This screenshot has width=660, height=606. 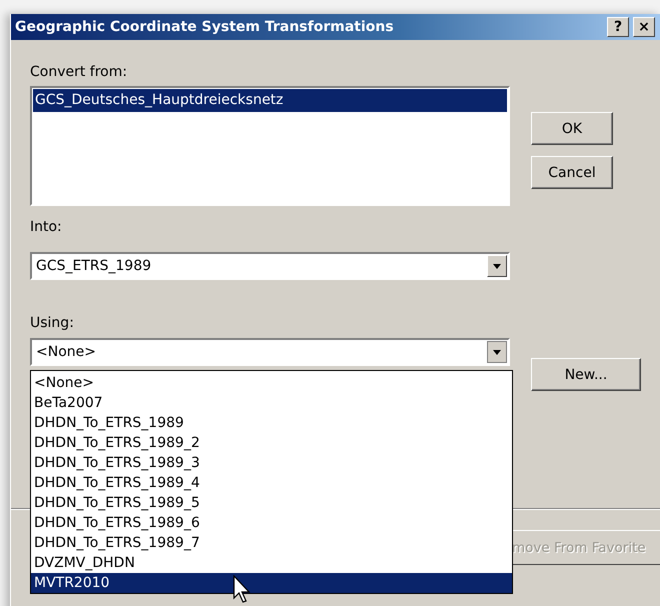 What do you see at coordinates (271, 583) in the screenshot?
I see `dropdown-option: MVTR2010` at bounding box center [271, 583].